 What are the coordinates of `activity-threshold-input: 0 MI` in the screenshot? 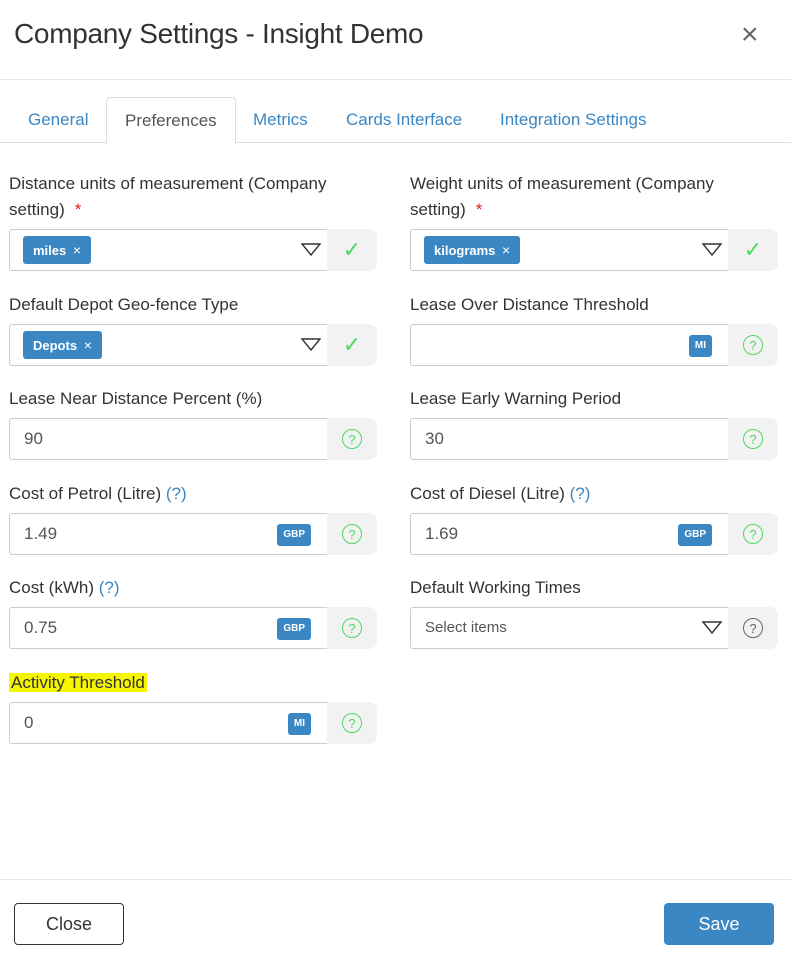 It's located at (168, 723).